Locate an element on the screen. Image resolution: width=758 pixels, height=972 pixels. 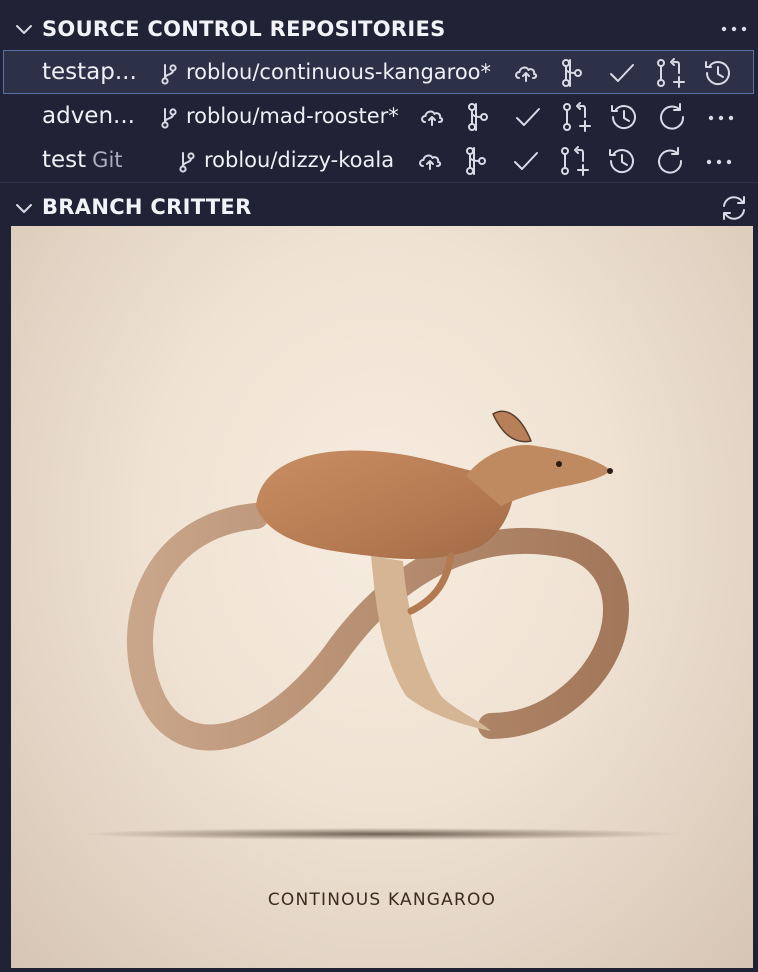
repo-provider: Git is located at coordinates (107, 160).